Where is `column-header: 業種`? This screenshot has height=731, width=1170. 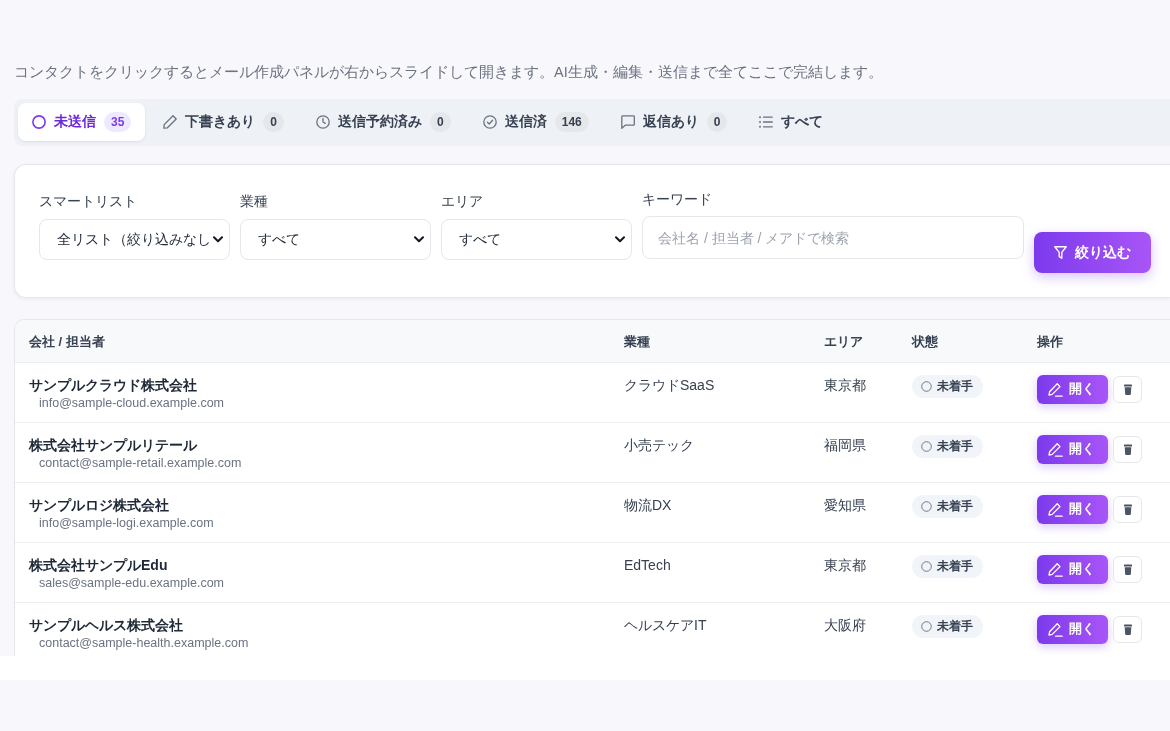
column-header: 業種 is located at coordinates (637, 341).